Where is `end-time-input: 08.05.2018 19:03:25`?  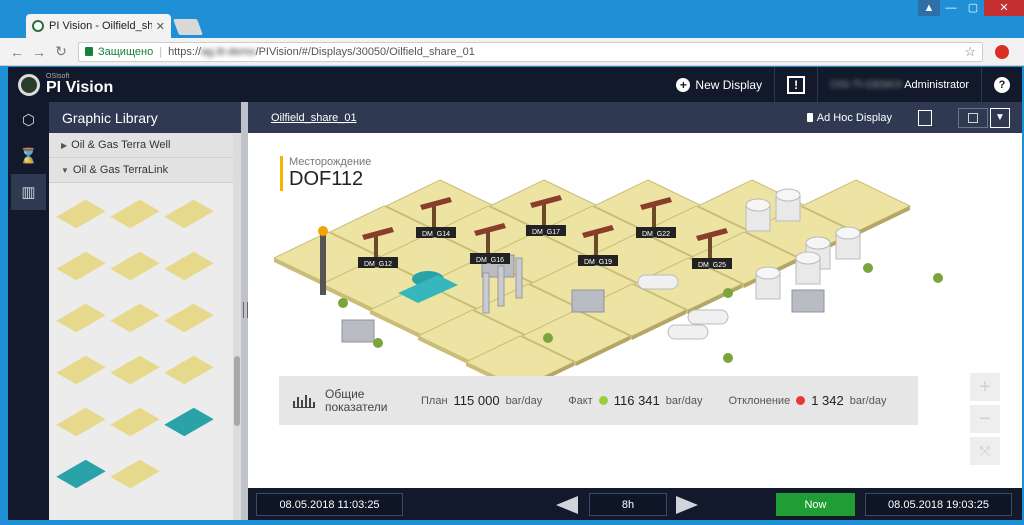
end-time-input: 08.05.2018 19:03:25 is located at coordinates (938, 504).